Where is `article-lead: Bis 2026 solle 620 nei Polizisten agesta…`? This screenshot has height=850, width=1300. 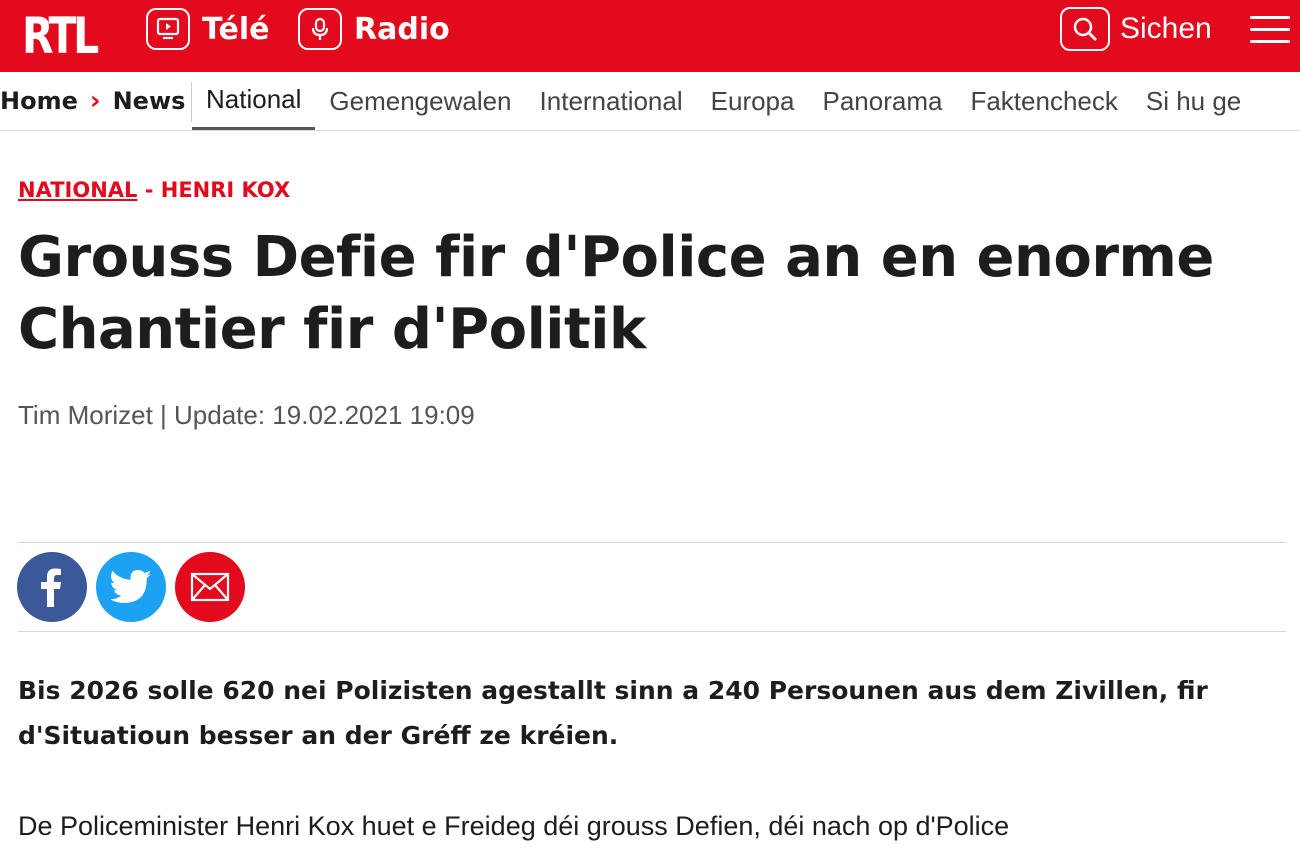 article-lead: Bis 2026 solle 620 nei Polizisten agesta… is located at coordinates (613, 713).